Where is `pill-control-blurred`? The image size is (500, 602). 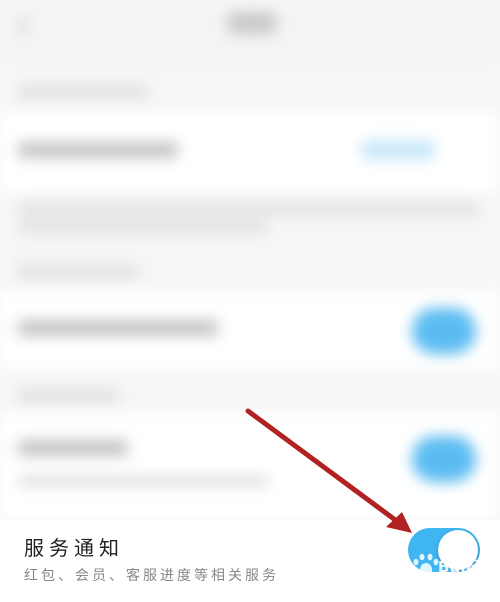 pill-control-blurred is located at coordinates (398, 150).